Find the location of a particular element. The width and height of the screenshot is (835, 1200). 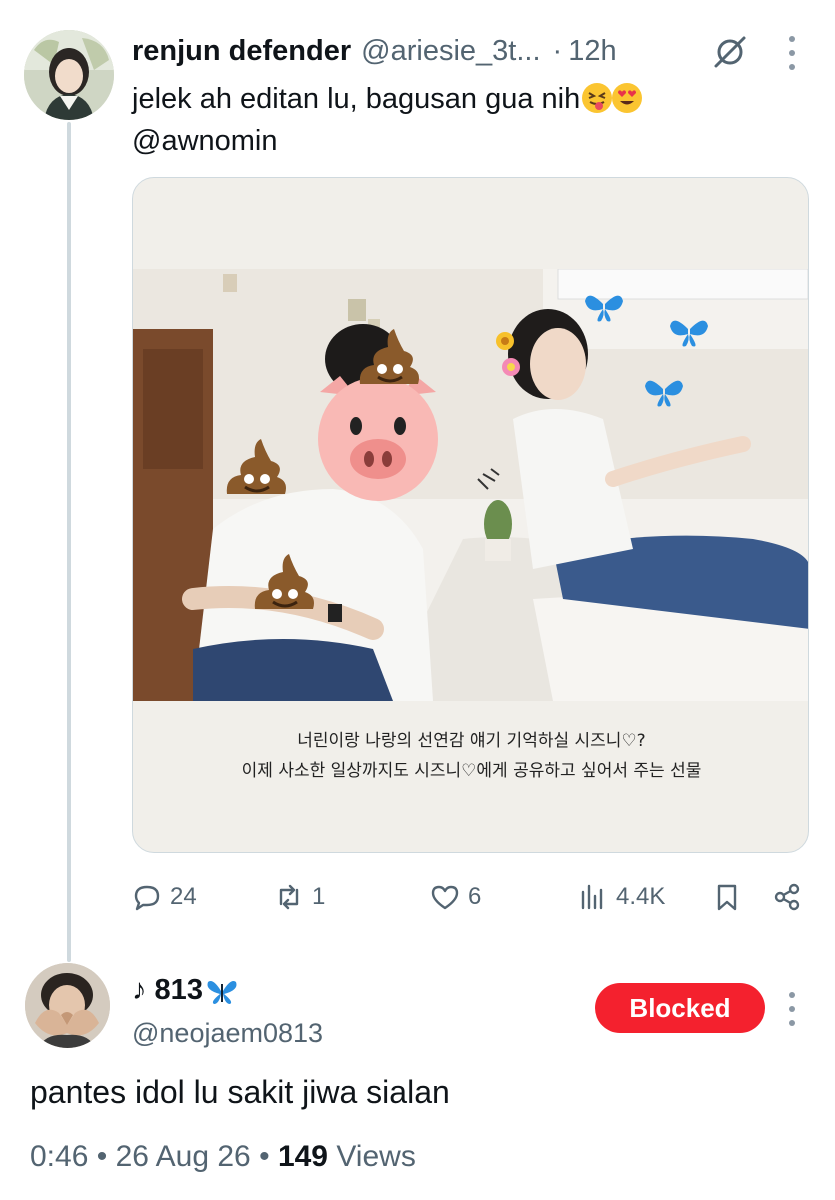

author-name: renjun defender is located at coordinates (241, 51).